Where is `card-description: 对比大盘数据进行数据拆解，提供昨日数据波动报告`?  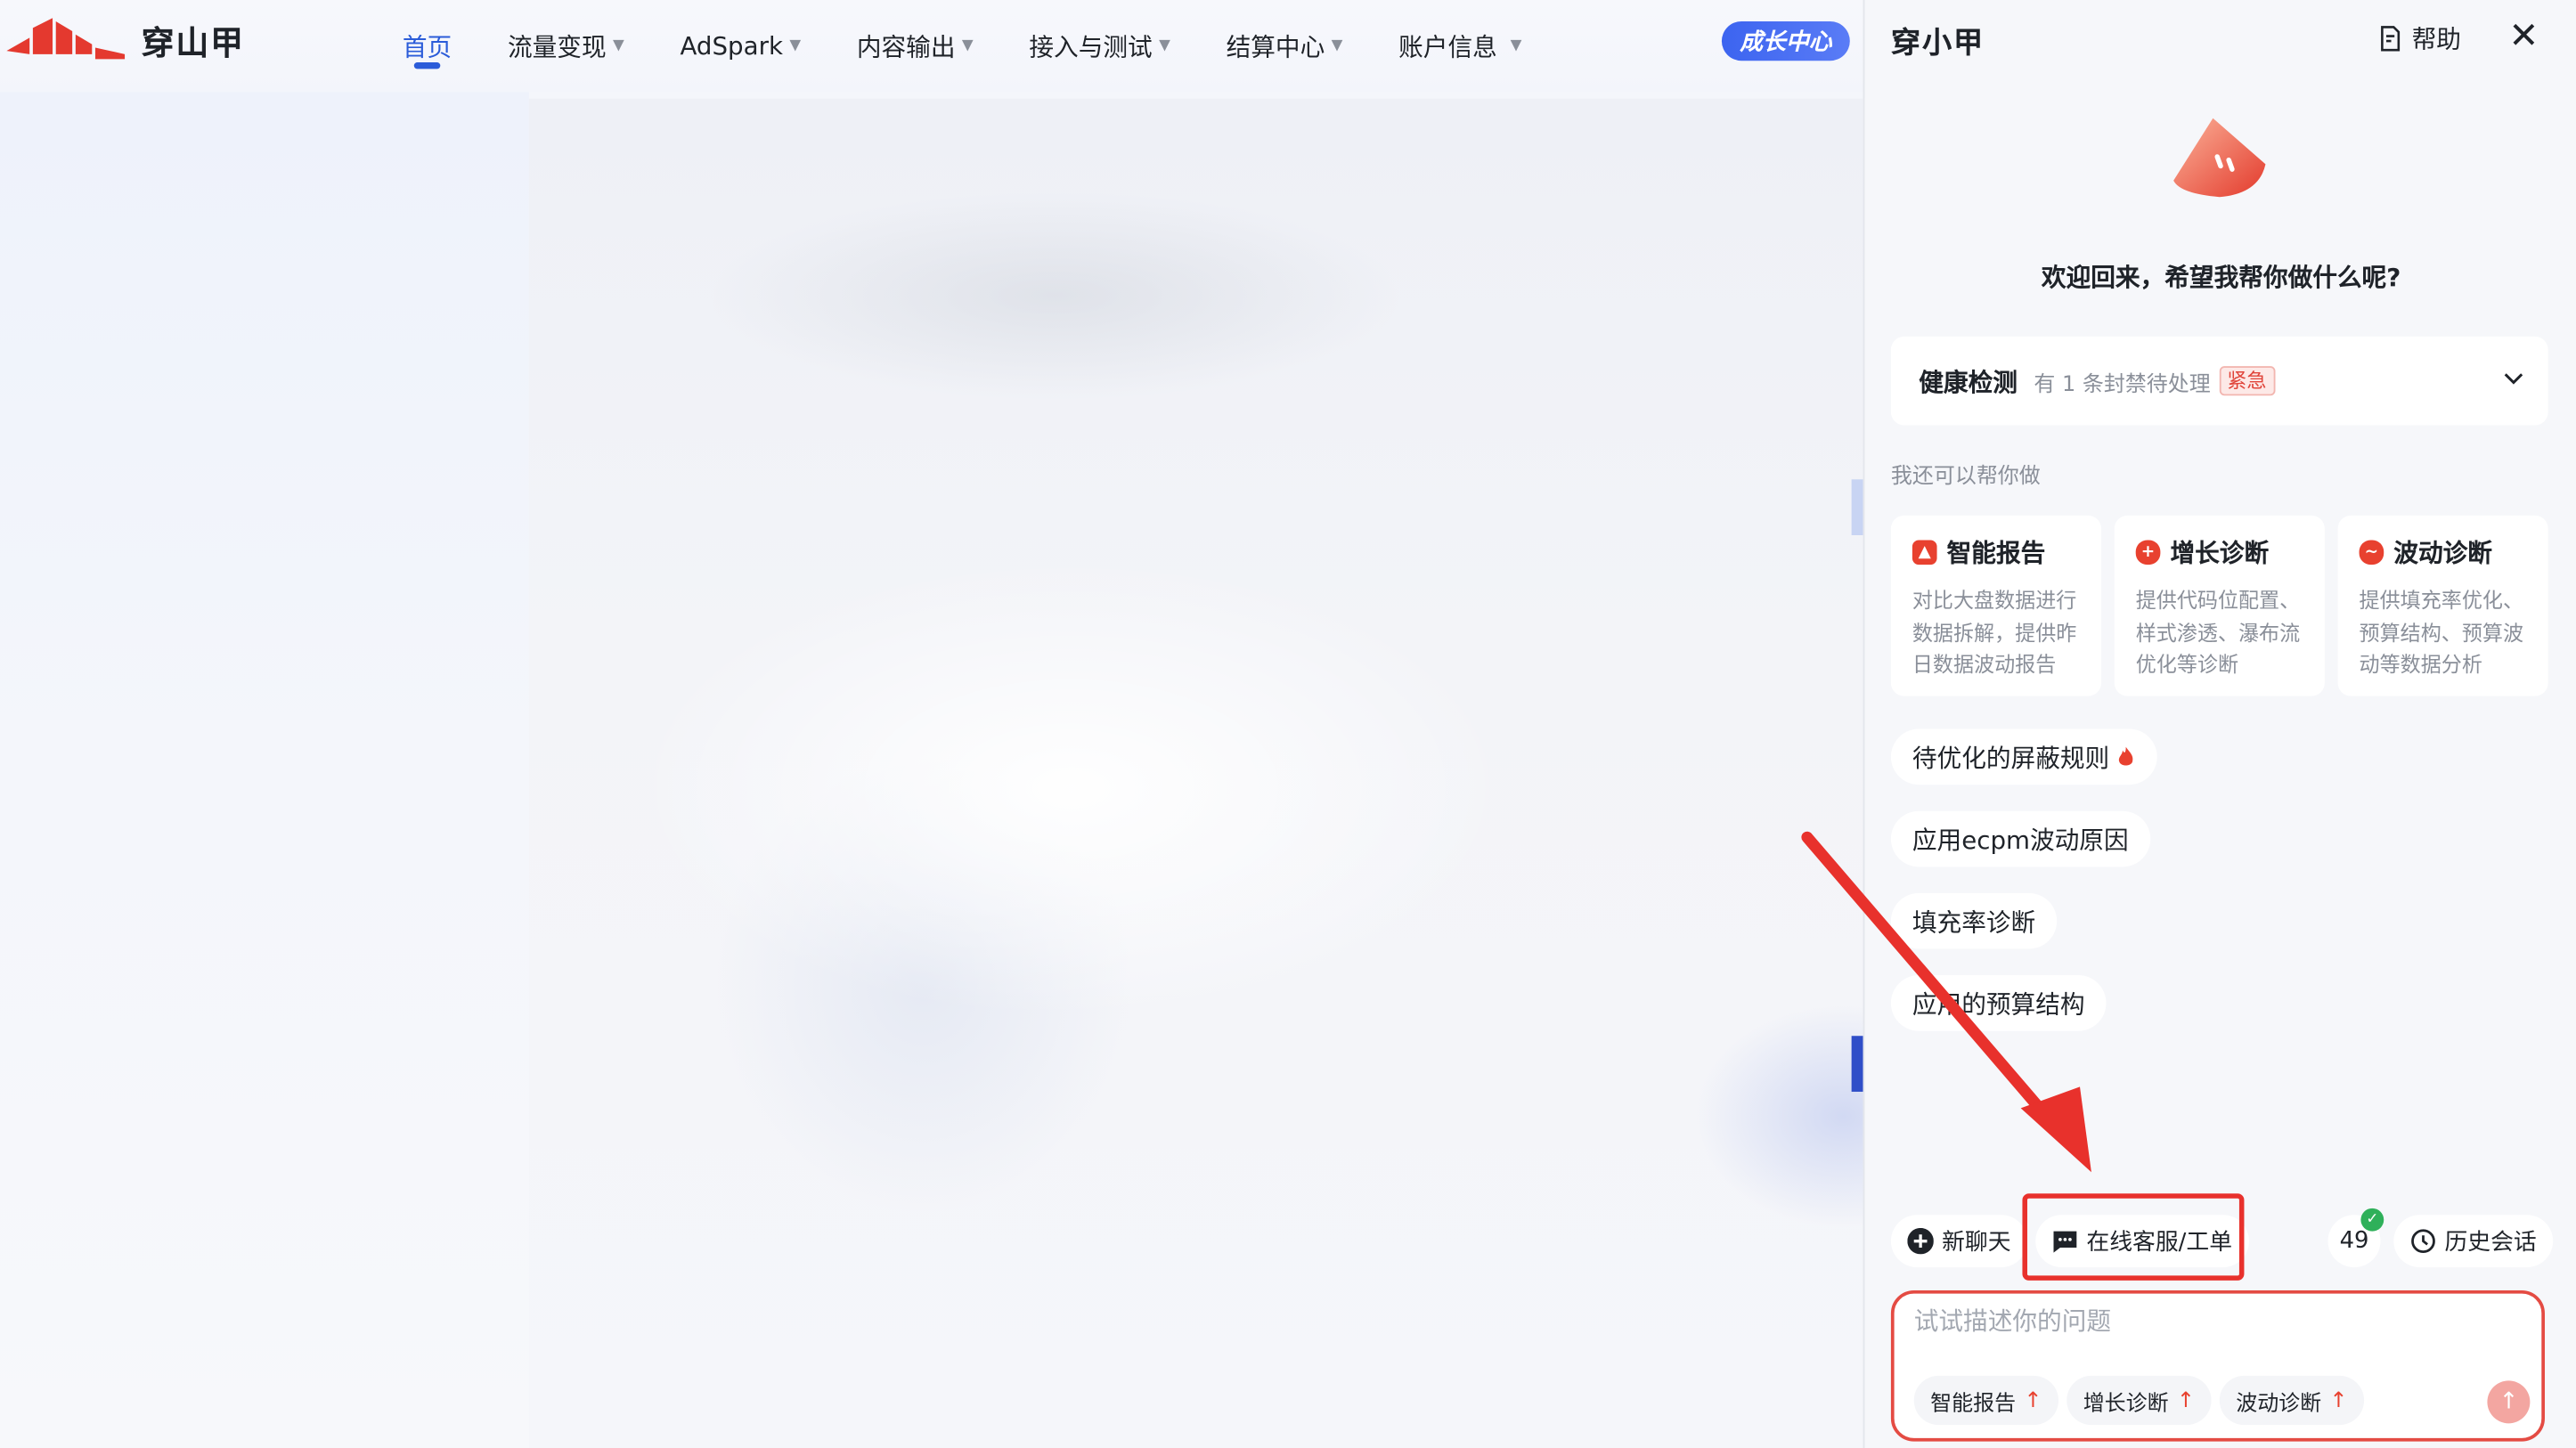
card-description: 对比大盘数据进行数据拆解，提供昨日数据波动报告 is located at coordinates (1995, 632).